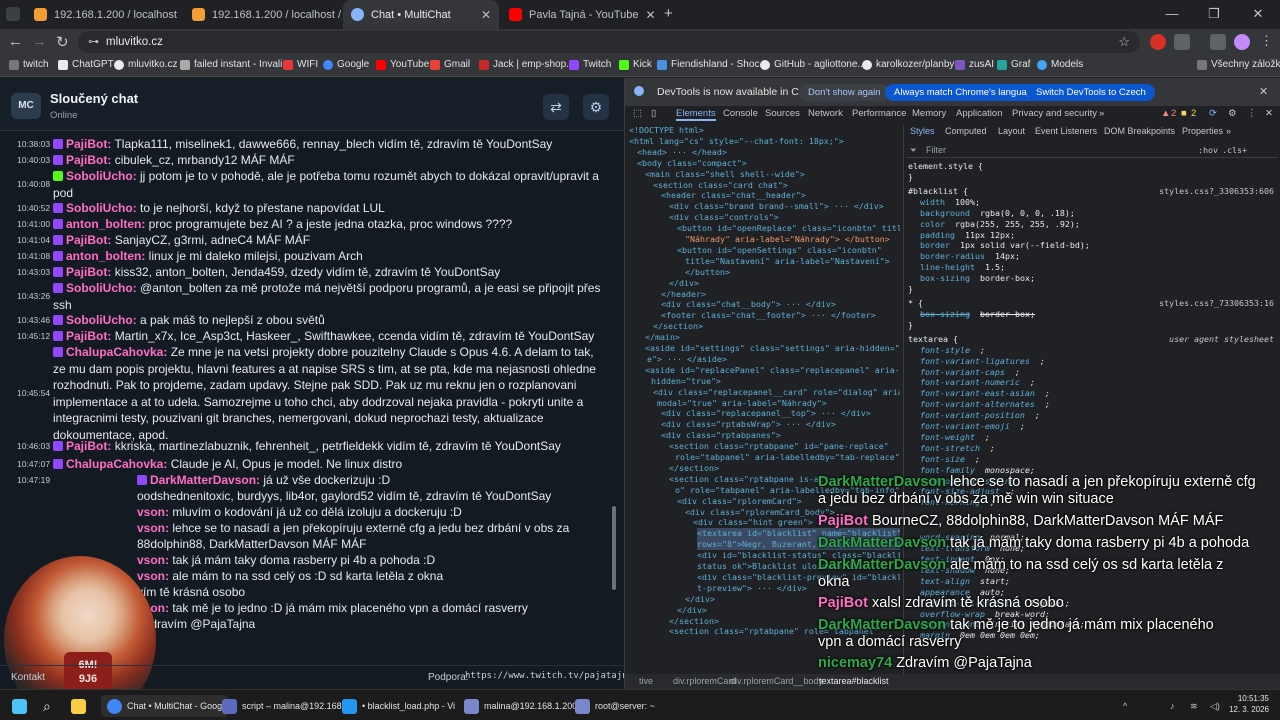 This screenshot has width=1280, height=720. What do you see at coordinates (974, 64) in the screenshot?
I see `bookmark-zusai: zusAI` at bounding box center [974, 64].